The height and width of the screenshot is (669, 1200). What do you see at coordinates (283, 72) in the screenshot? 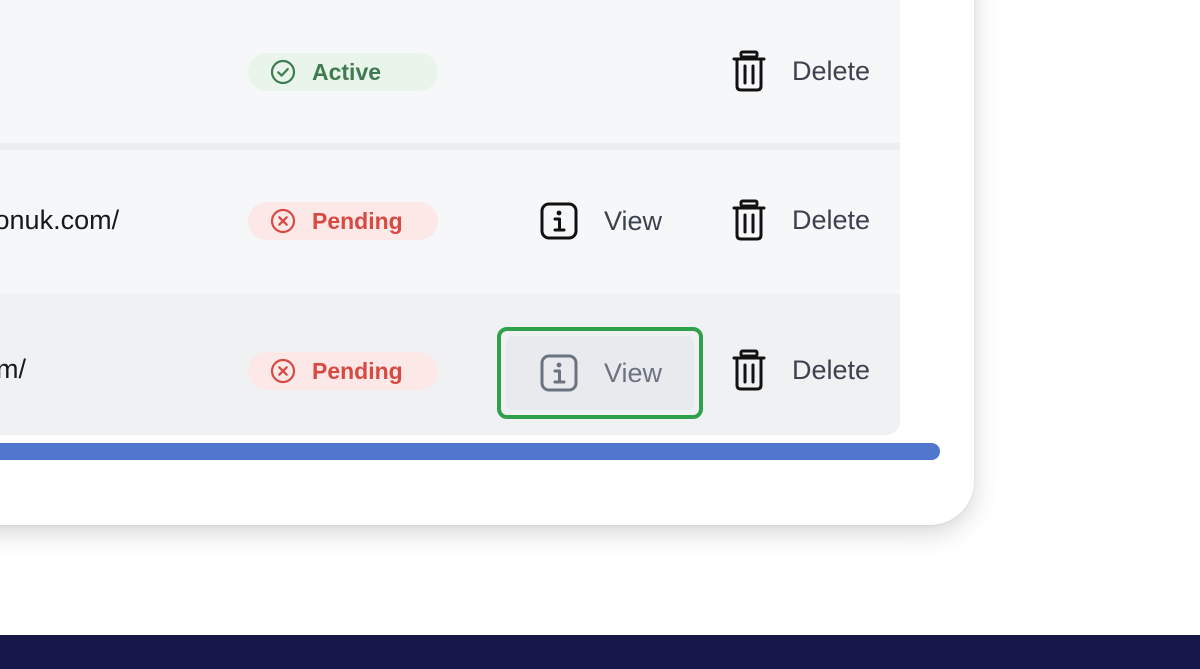
I see `check-circle-icon` at bounding box center [283, 72].